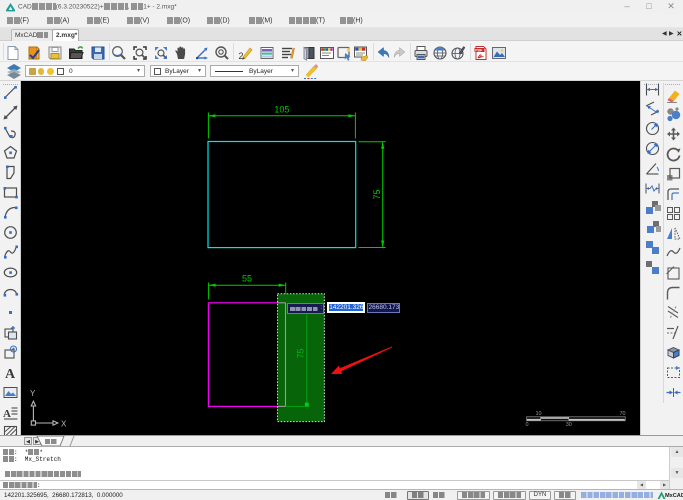 Image resolution: width=683 pixels, height=500 pixels. Describe the element at coordinates (479, 50) in the screenshot. I see `svg-text: PDF` at that location.